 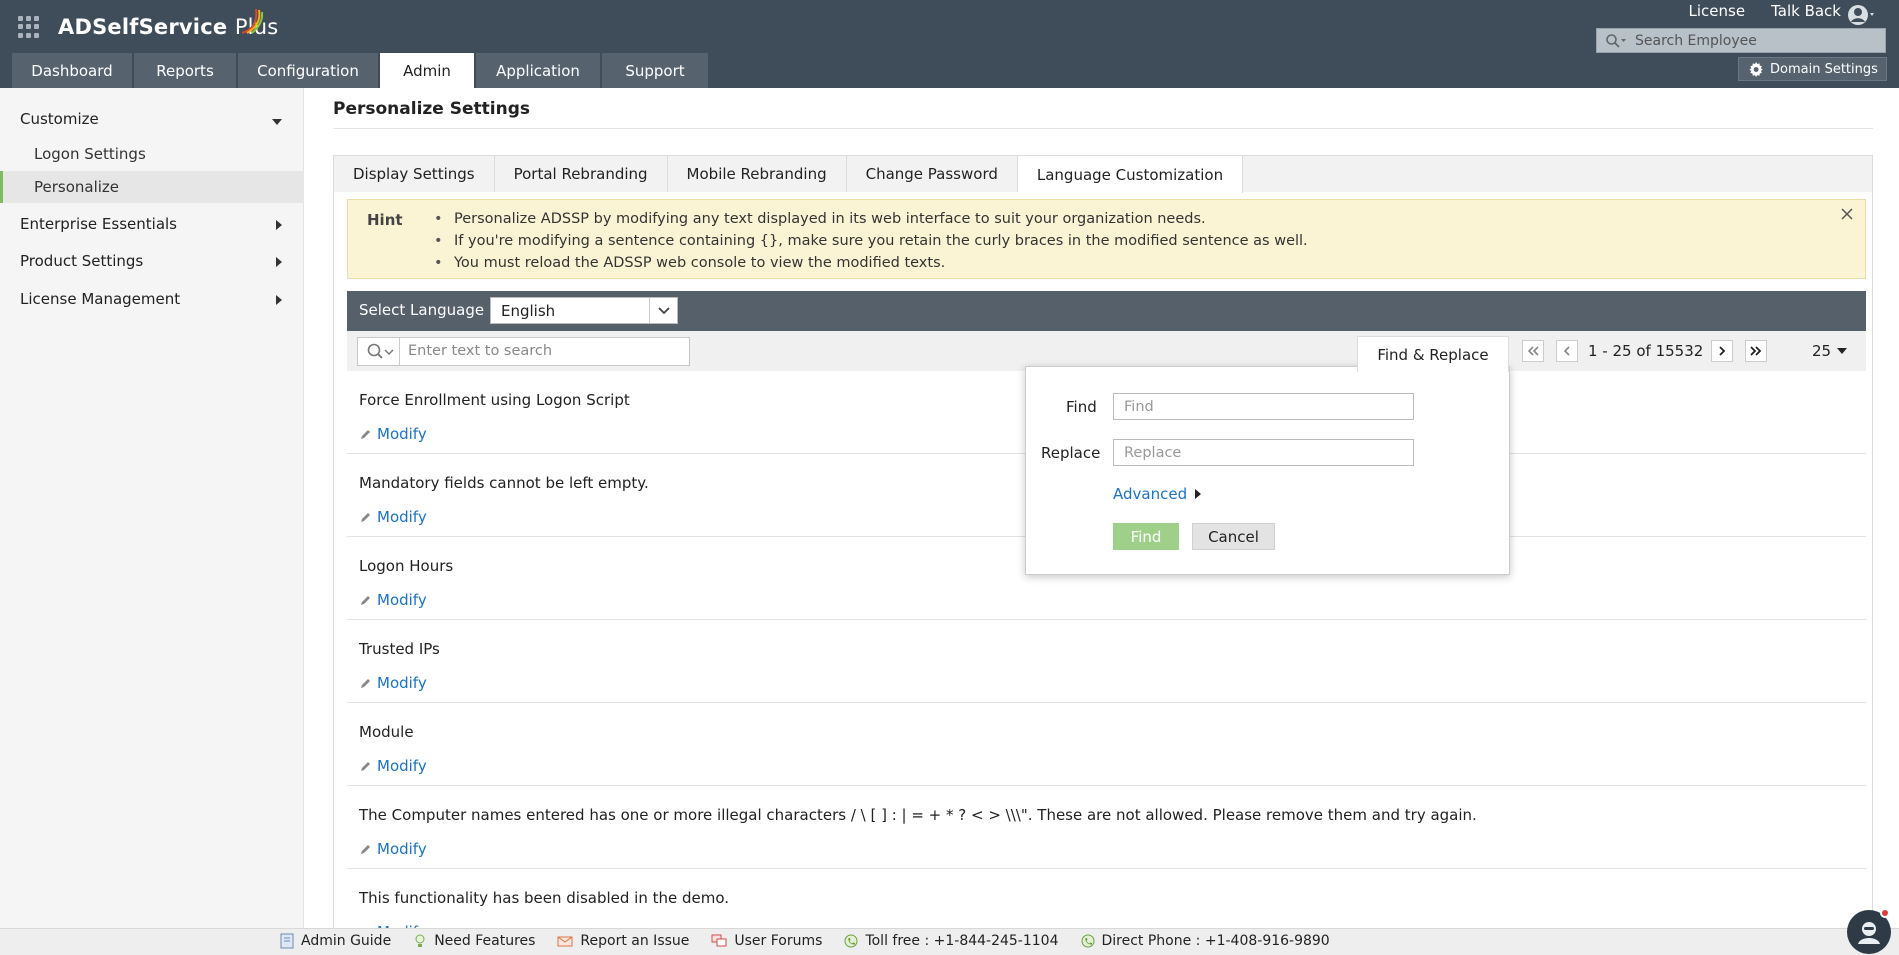 I want to click on replace-field, so click(x=1263, y=452).